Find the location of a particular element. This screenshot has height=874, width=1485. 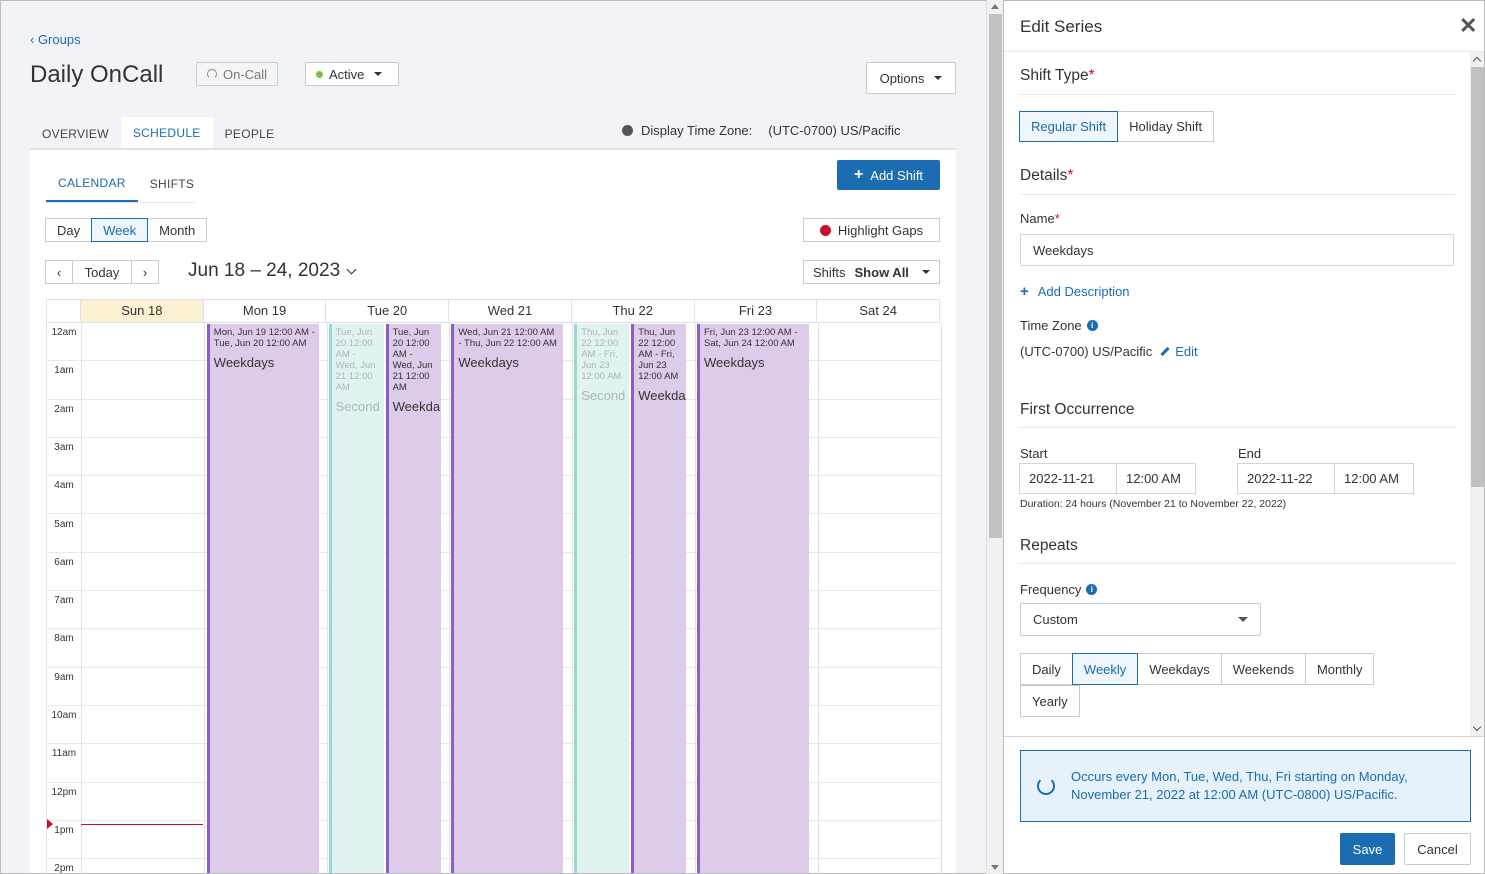

hour-label: 12pm is located at coordinates (64, 792).